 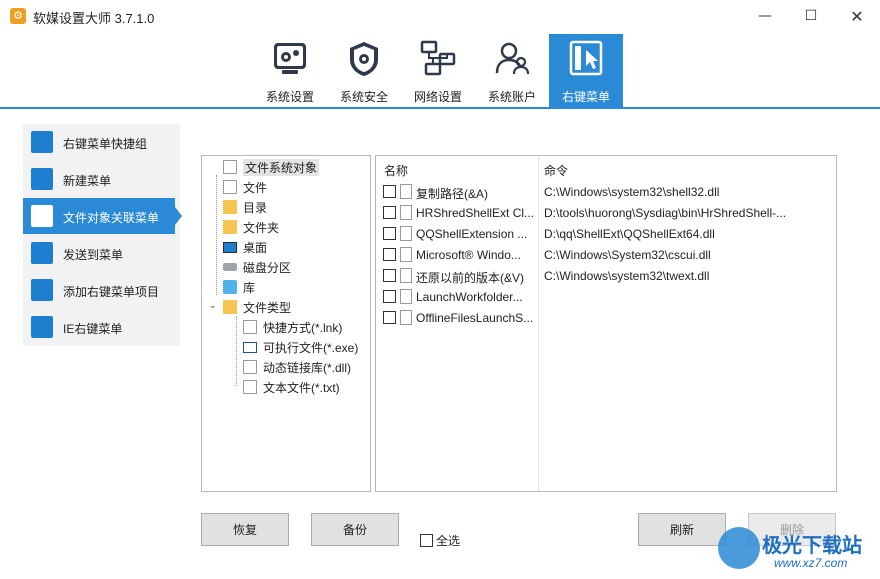 What do you see at coordinates (682, 529) in the screenshot?
I see `refresh-button: 刷新` at bounding box center [682, 529].